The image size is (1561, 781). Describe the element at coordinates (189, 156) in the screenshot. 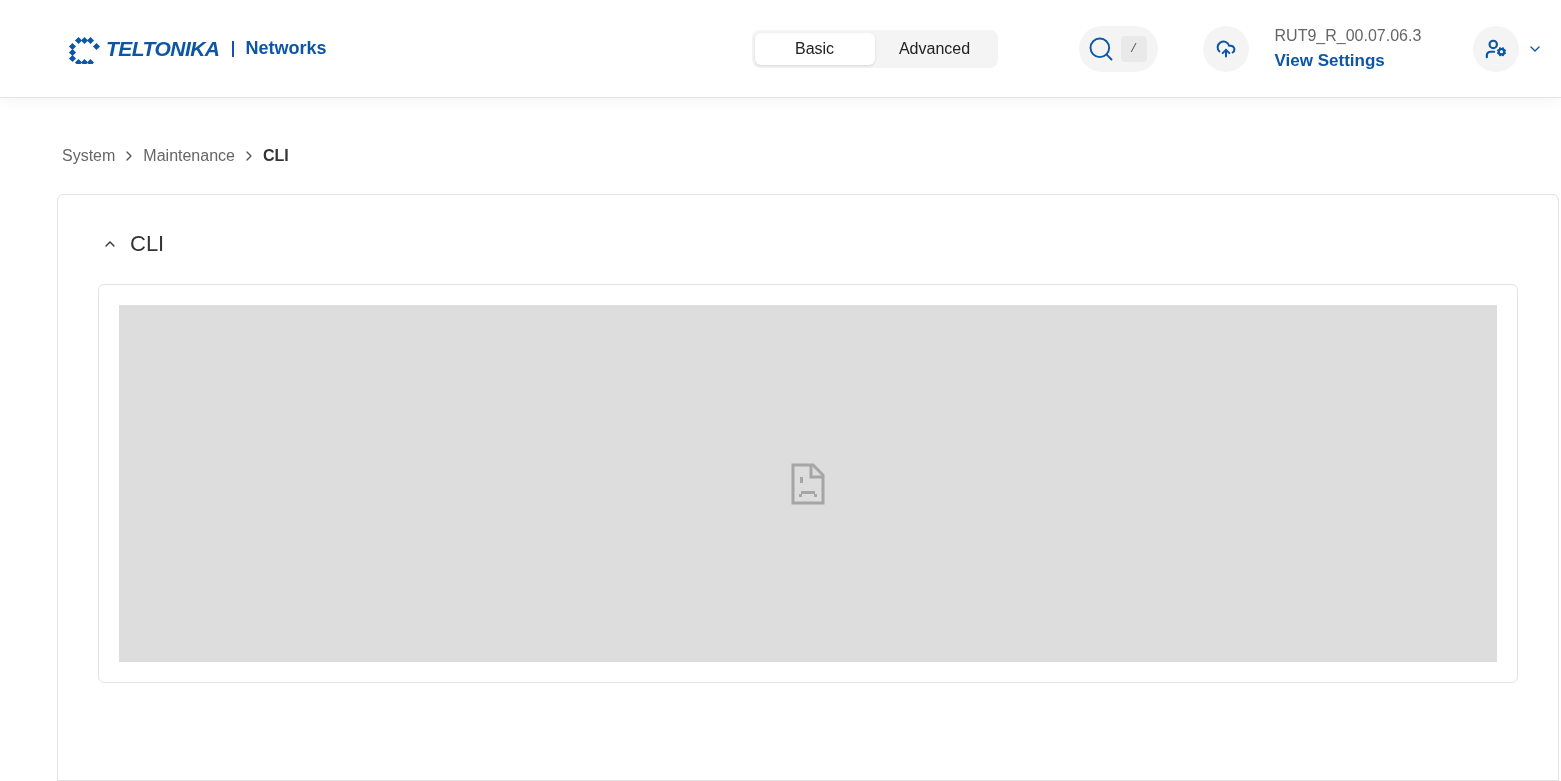

I see `breadcrumb-item: Maintenance` at that location.